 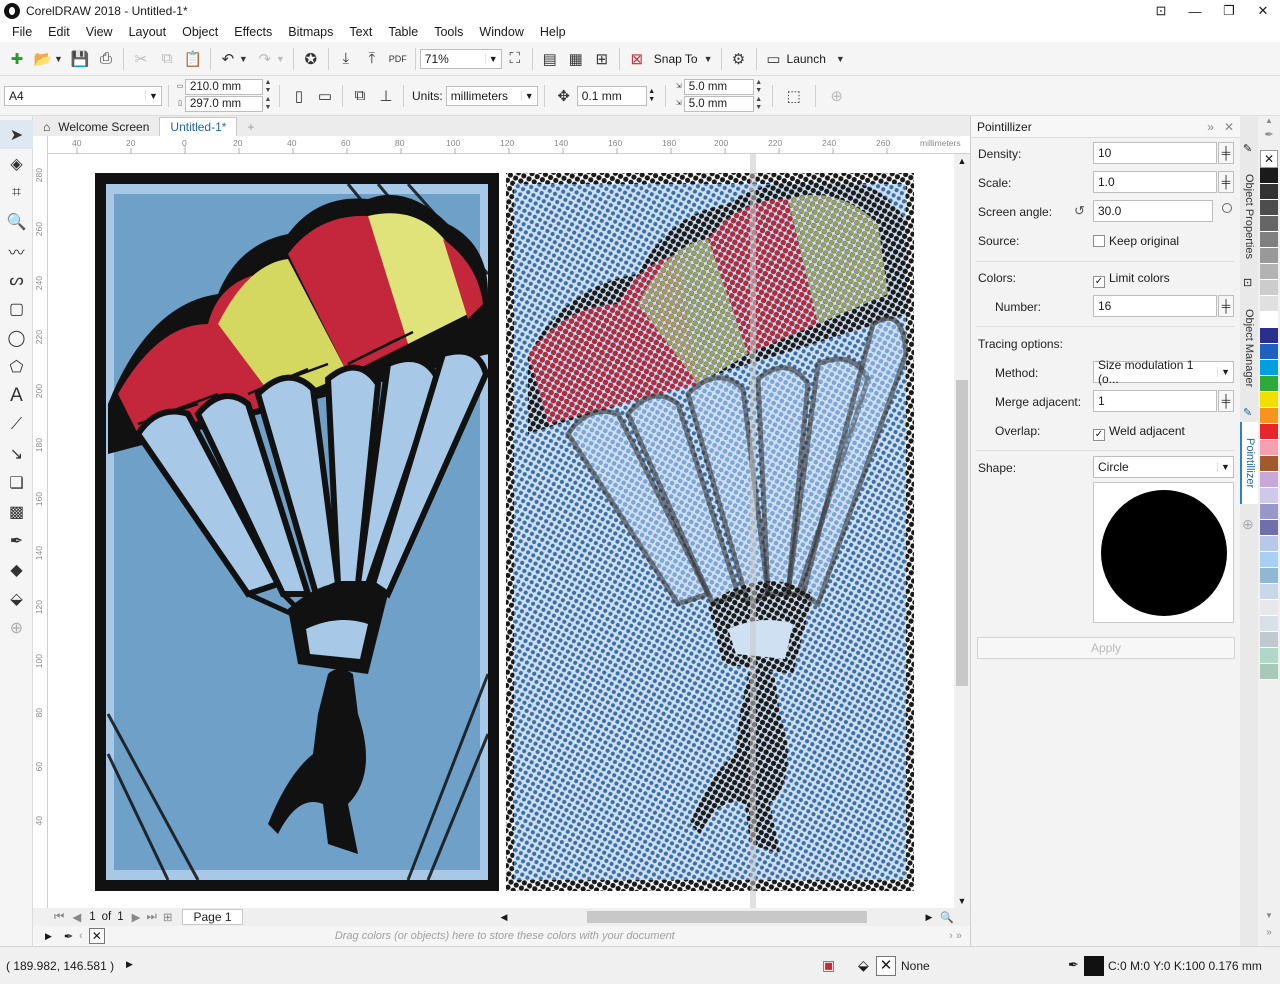 What do you see at coordinates (372, 59) in the screenshot?
I see `export-icon: ⤒` at bounding box center [372, 59].